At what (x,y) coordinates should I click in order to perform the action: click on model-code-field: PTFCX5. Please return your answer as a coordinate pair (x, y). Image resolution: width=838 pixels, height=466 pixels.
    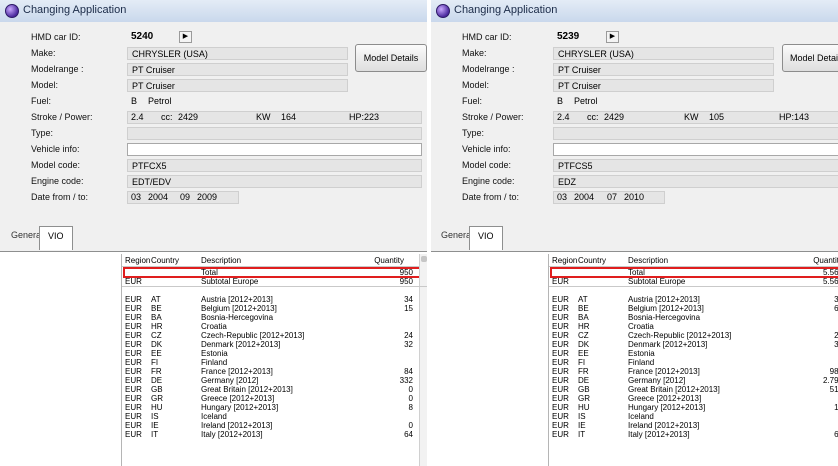
    Looking at the image, I should click on (274, 165).